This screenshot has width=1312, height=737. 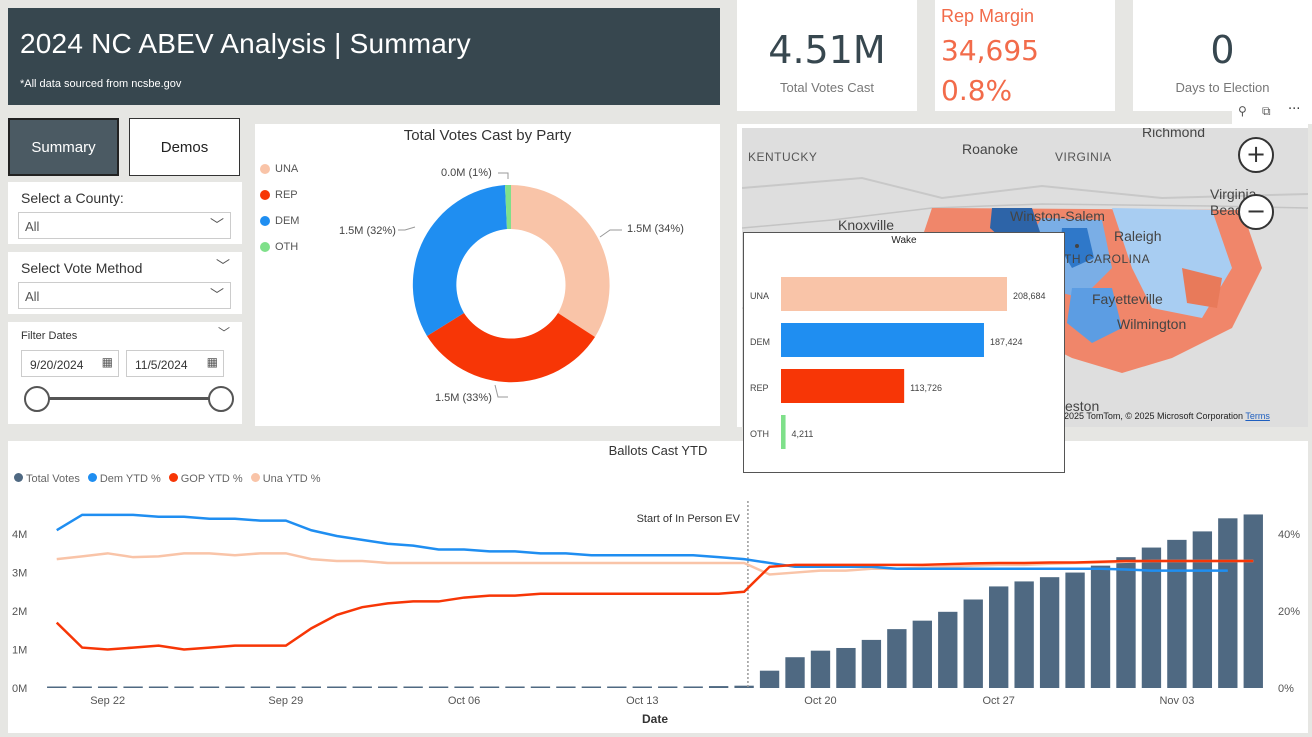 What do you see at coordinates (466, 173) in the screenshot?
I see `donut-label-oth: 0.0M (1%)` at bounding box center [466, 173].